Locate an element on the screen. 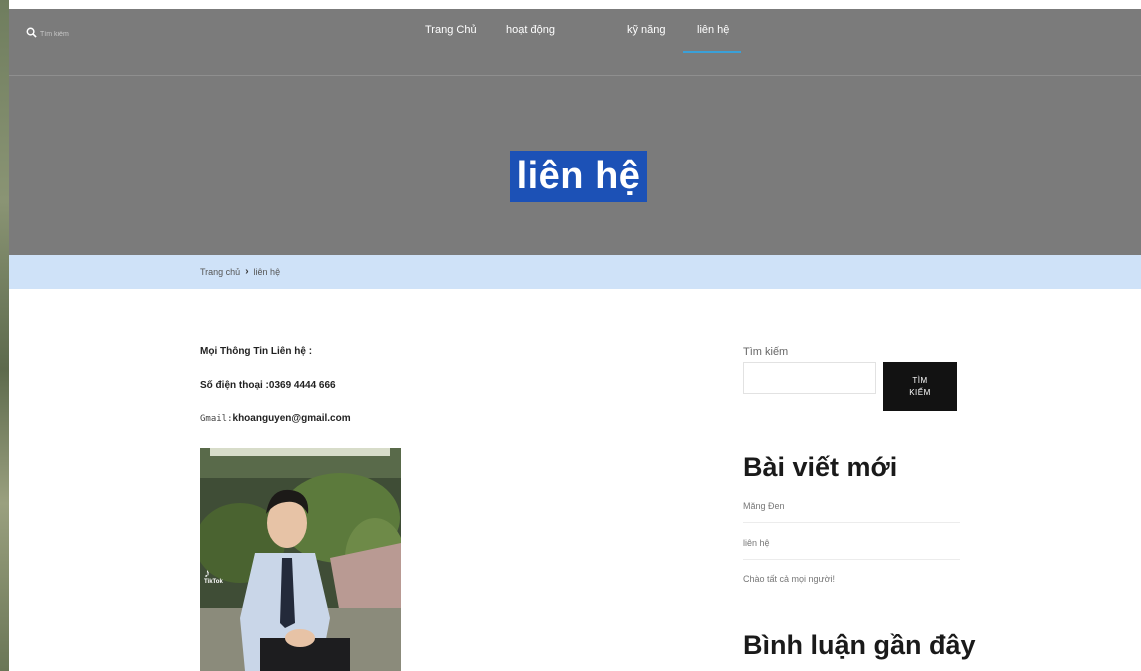  breadcrumb-current: liên hệ is located at coordinates (267, 271).